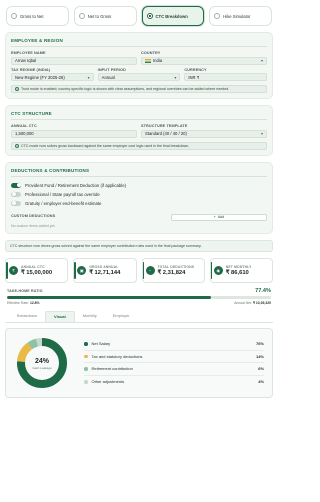  What do you see at coordinates (104, 266) in the screenshot?
I see `stat-label: GROSS ANNUAL` at bounding box center [104, 266].